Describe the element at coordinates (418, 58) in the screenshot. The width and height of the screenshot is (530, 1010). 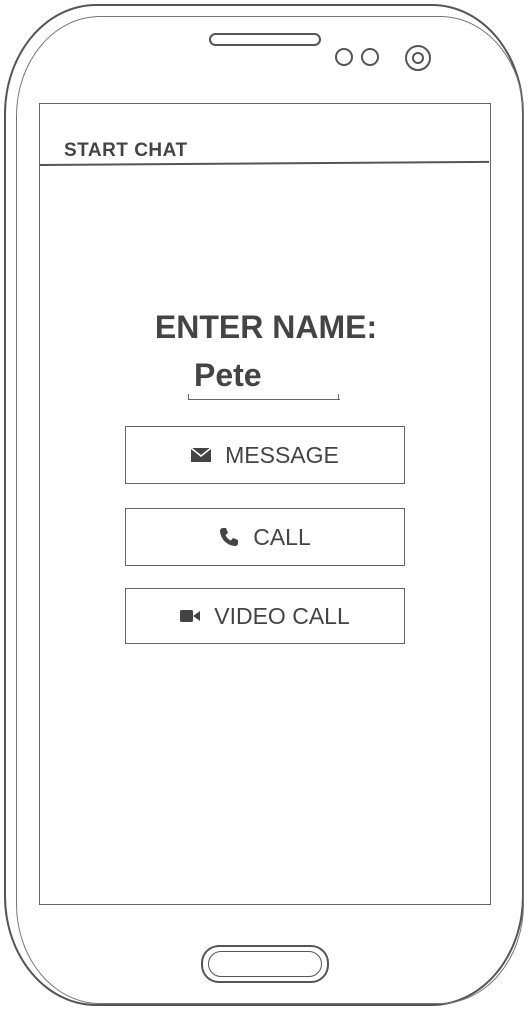
I see `front-camera` at that location.